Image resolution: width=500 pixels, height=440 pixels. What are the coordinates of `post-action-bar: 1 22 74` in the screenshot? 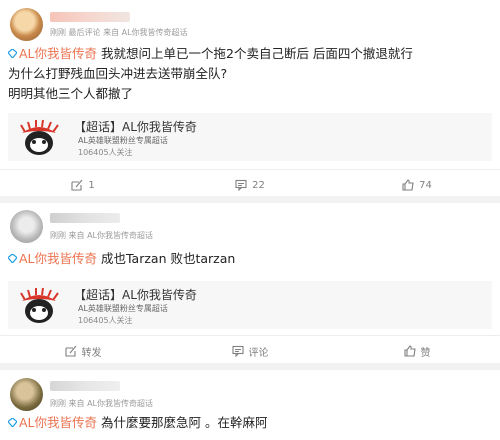 It's located at (250, 184).